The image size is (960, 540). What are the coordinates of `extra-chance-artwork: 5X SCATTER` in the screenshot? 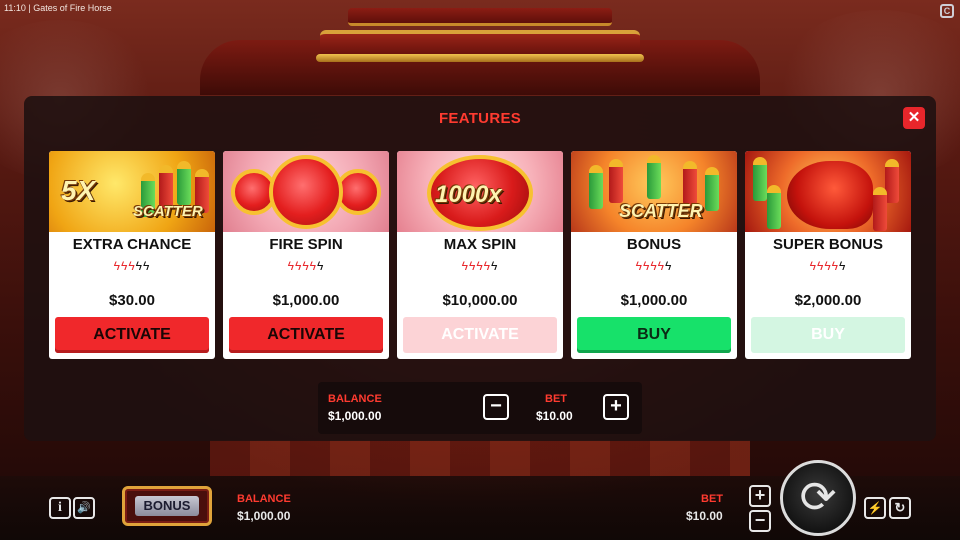 It's located at (132, 191).